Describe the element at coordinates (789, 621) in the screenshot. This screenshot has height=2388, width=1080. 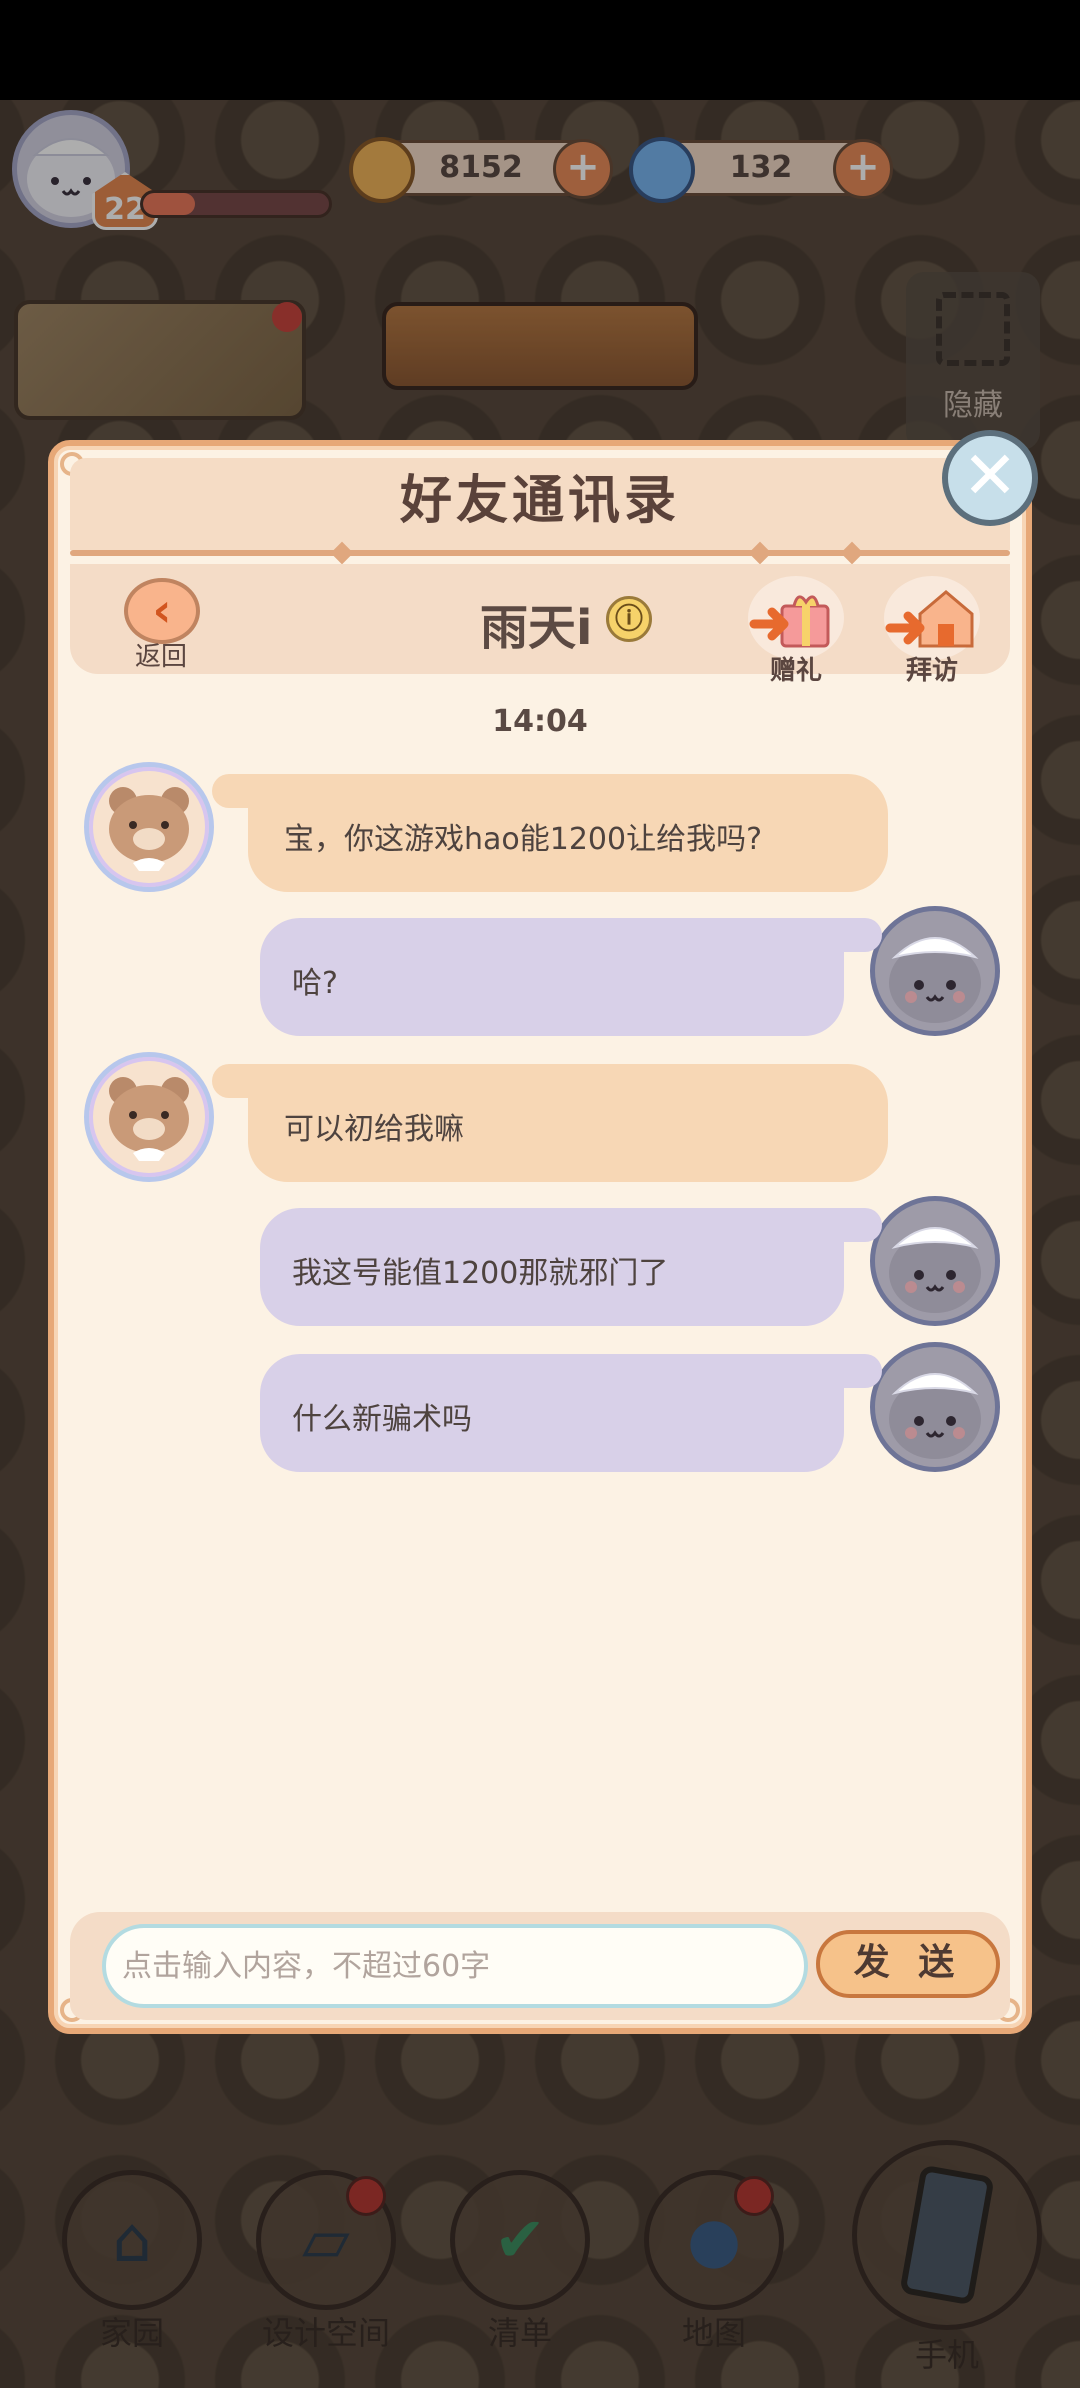
I see `gift-icon` at that location.